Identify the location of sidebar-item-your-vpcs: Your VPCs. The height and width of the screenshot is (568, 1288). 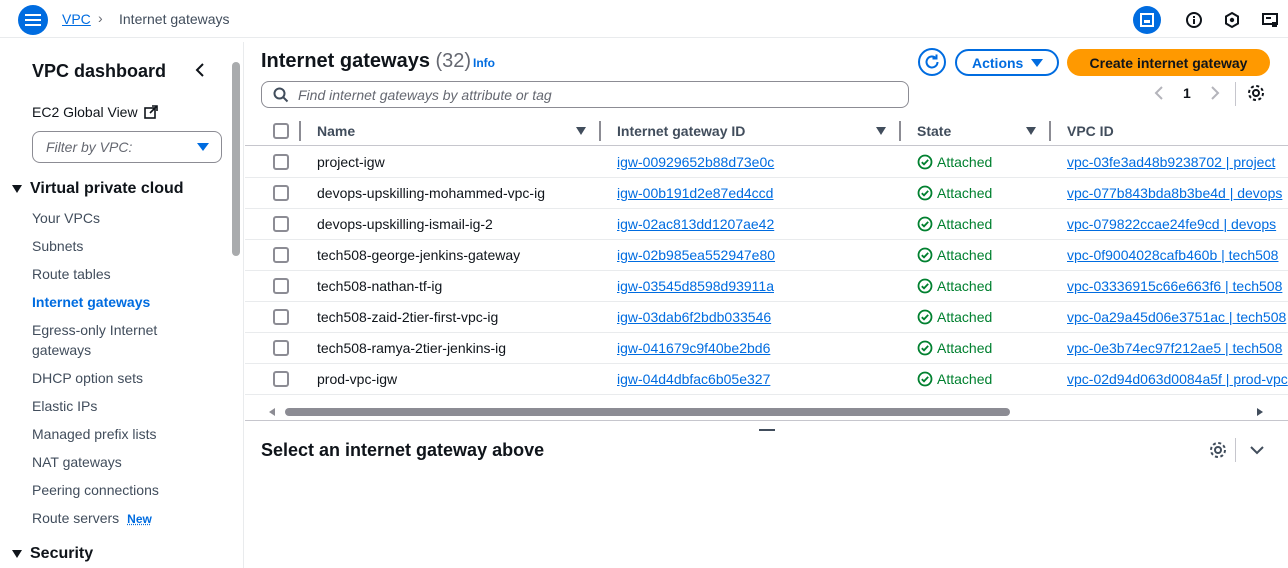
(122, 218).